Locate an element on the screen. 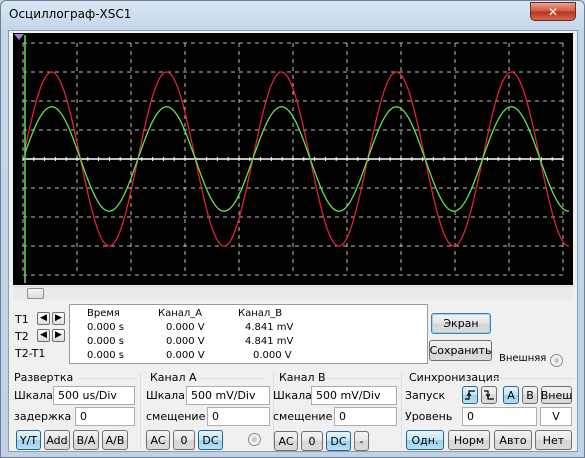 This screenshot has width=585, height=458. cursor-t1-label: T1 is located at coordinates (22, 319).